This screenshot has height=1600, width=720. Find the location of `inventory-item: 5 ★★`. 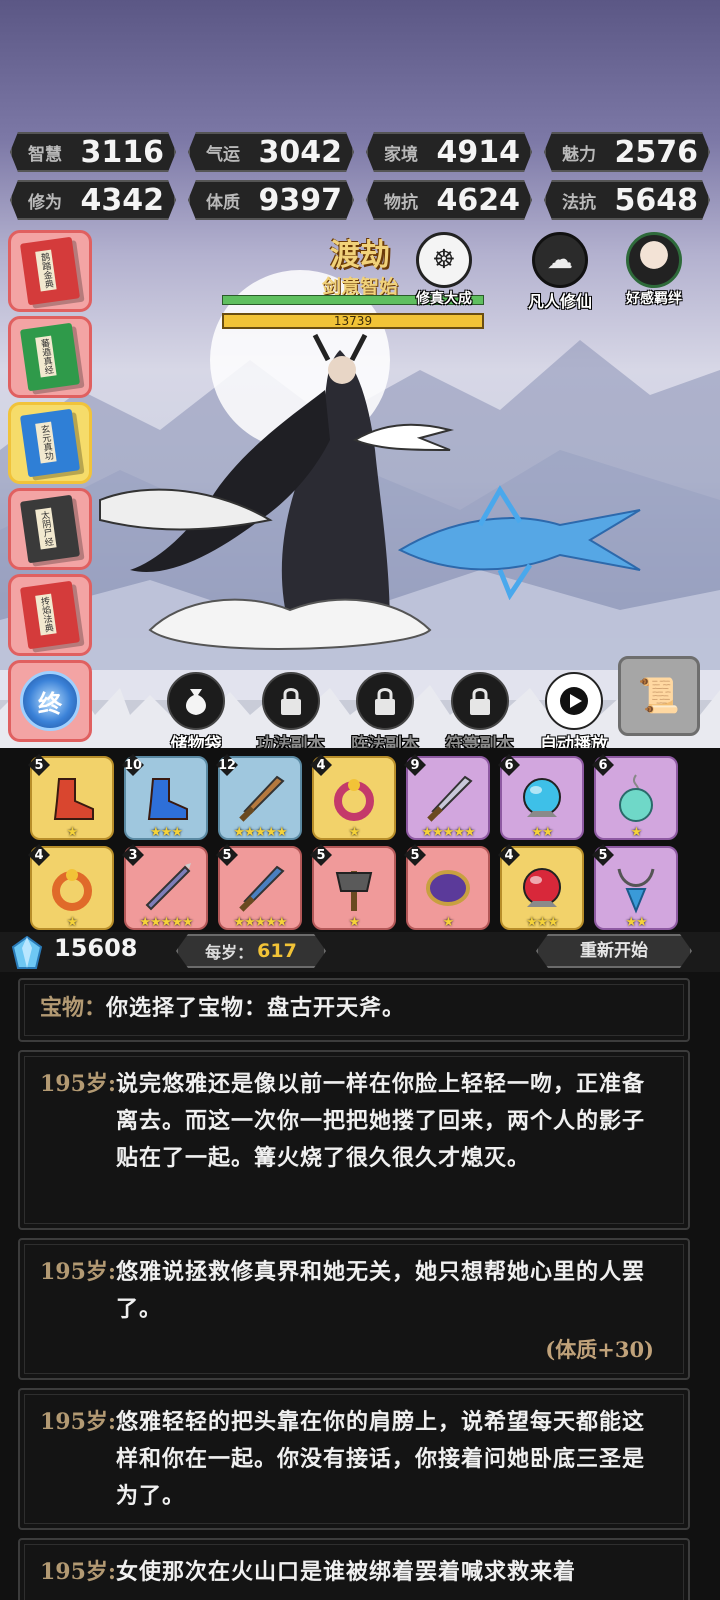

inventory-item: 5 ★★ is located at coordinates (635, 887).